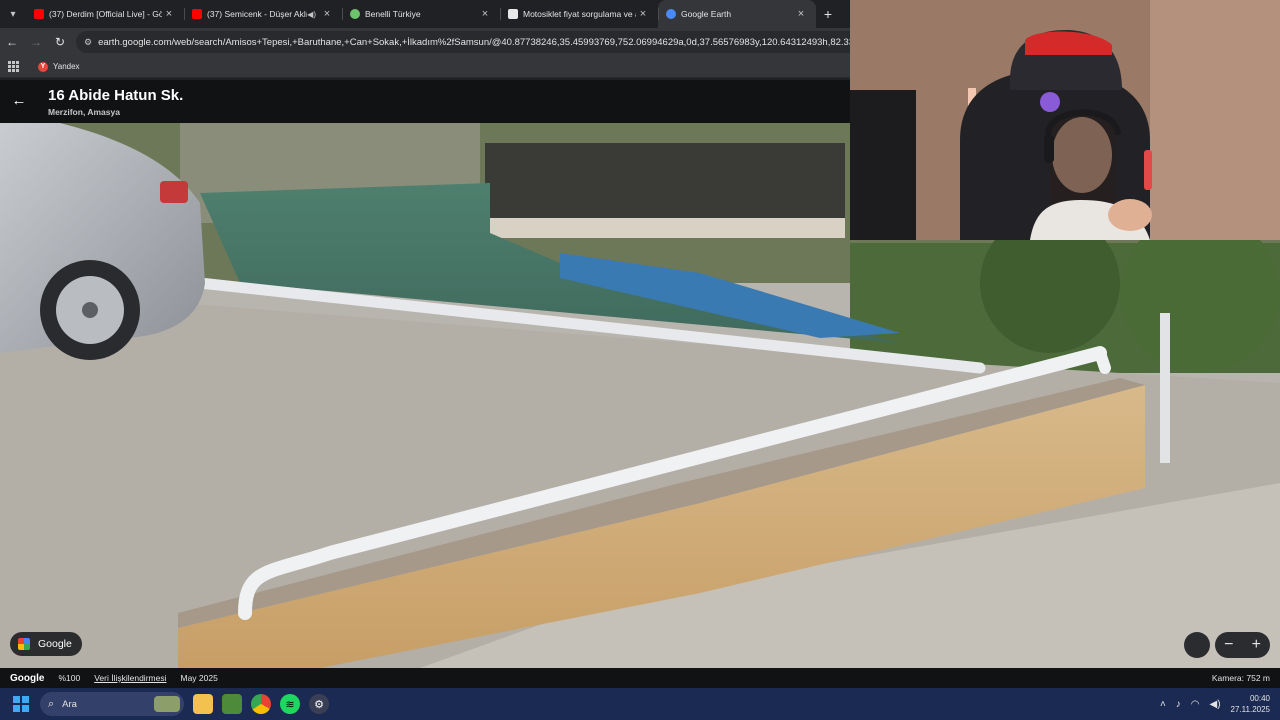  Describe the element at coordinates (311, 14) in the screenshot. I see `speaker-icon: ◀)` at that location.